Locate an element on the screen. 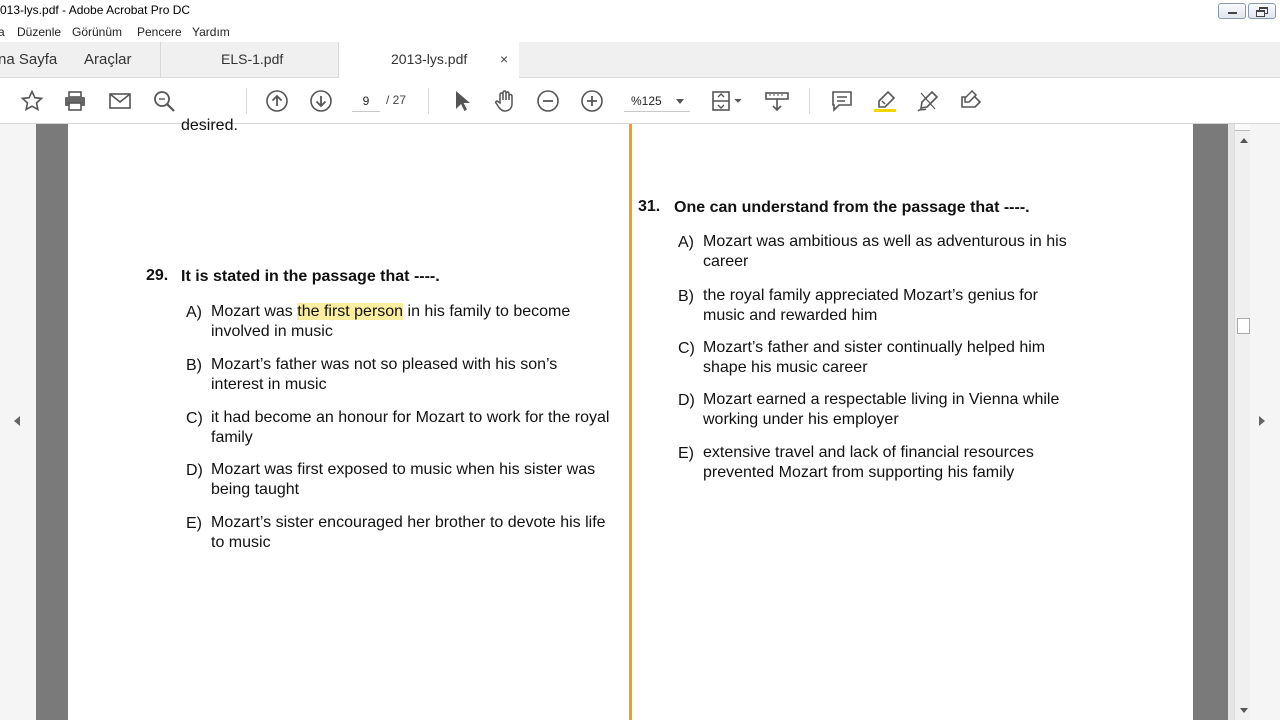  chevron-down-icon is located at coordinates (680, 101).